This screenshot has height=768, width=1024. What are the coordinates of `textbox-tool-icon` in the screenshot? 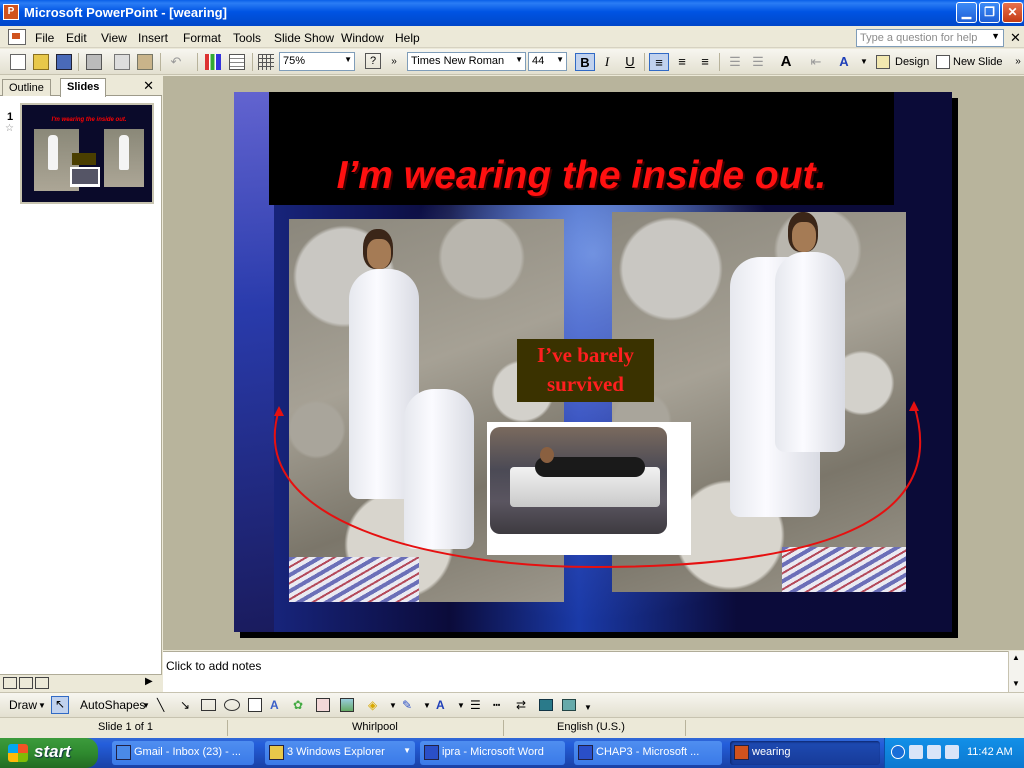 It's located at (255, 705).